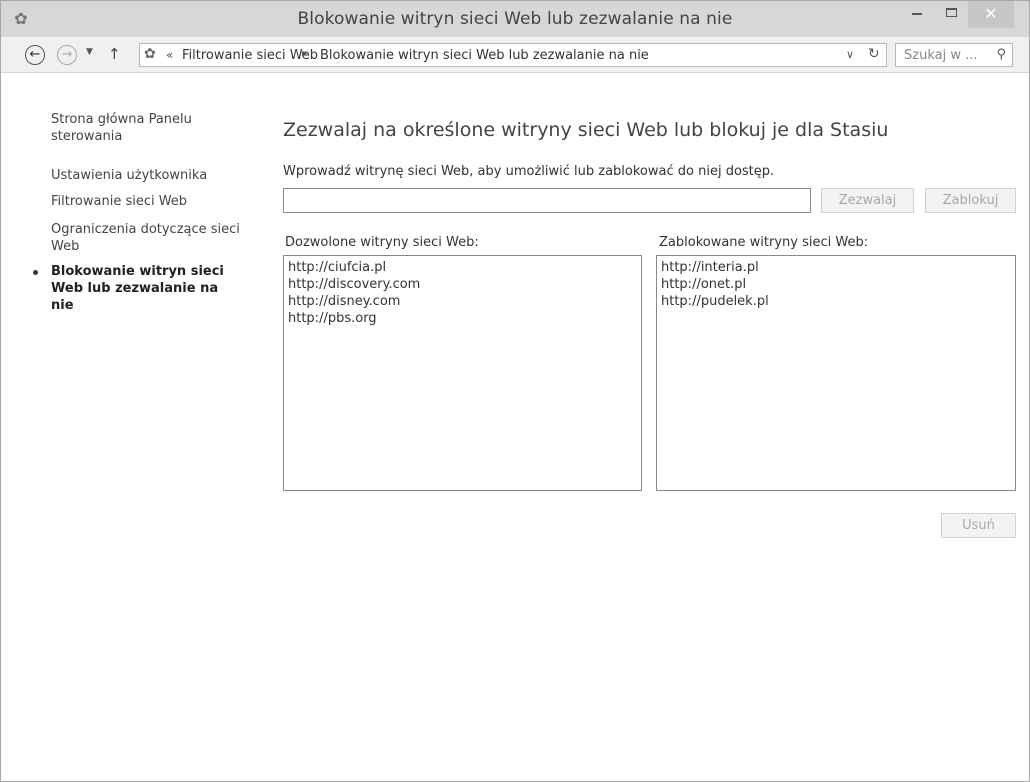 Image resolution: width=1030 pixels, height=782 pixels. What do you see at coordinates (35, 55) in the screenshot?
I see `back-arrow-icon: ←` at bounding box center [35, 55].